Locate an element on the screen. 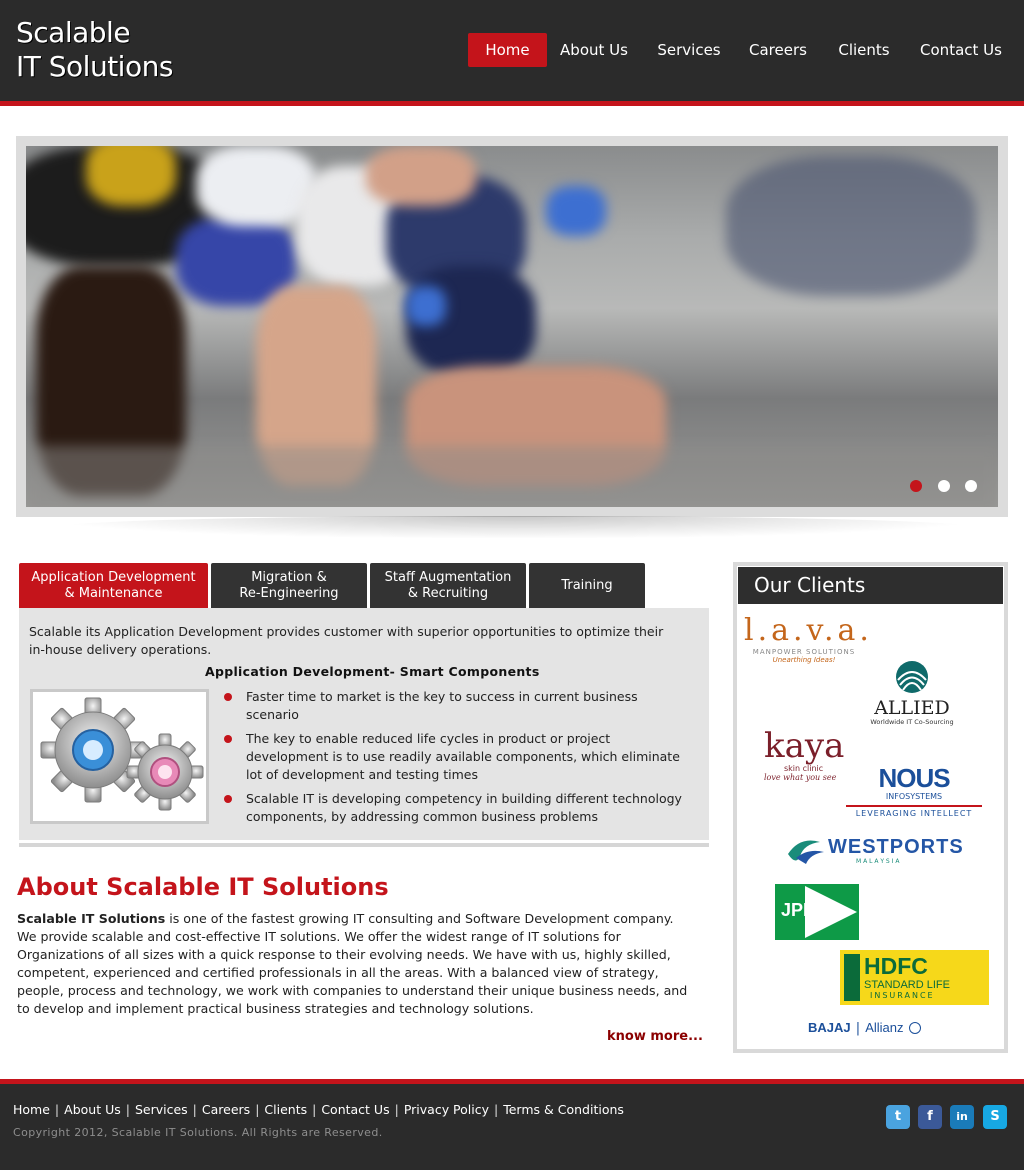 The width and height of the screenshot is (1024, 1170). client-logo-allied: ALLIED Worldwide IT Co-Sourcing is located at coordinates (912, 693).